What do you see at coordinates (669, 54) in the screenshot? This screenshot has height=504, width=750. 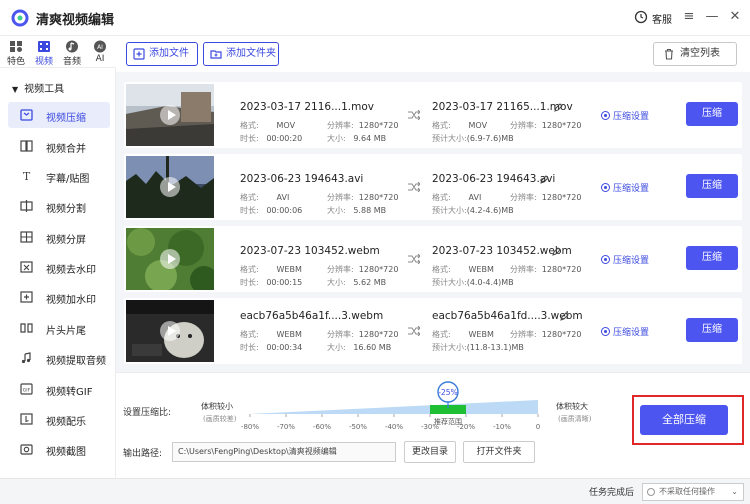 I see `trash-icon` at bounding box center [669, 54].